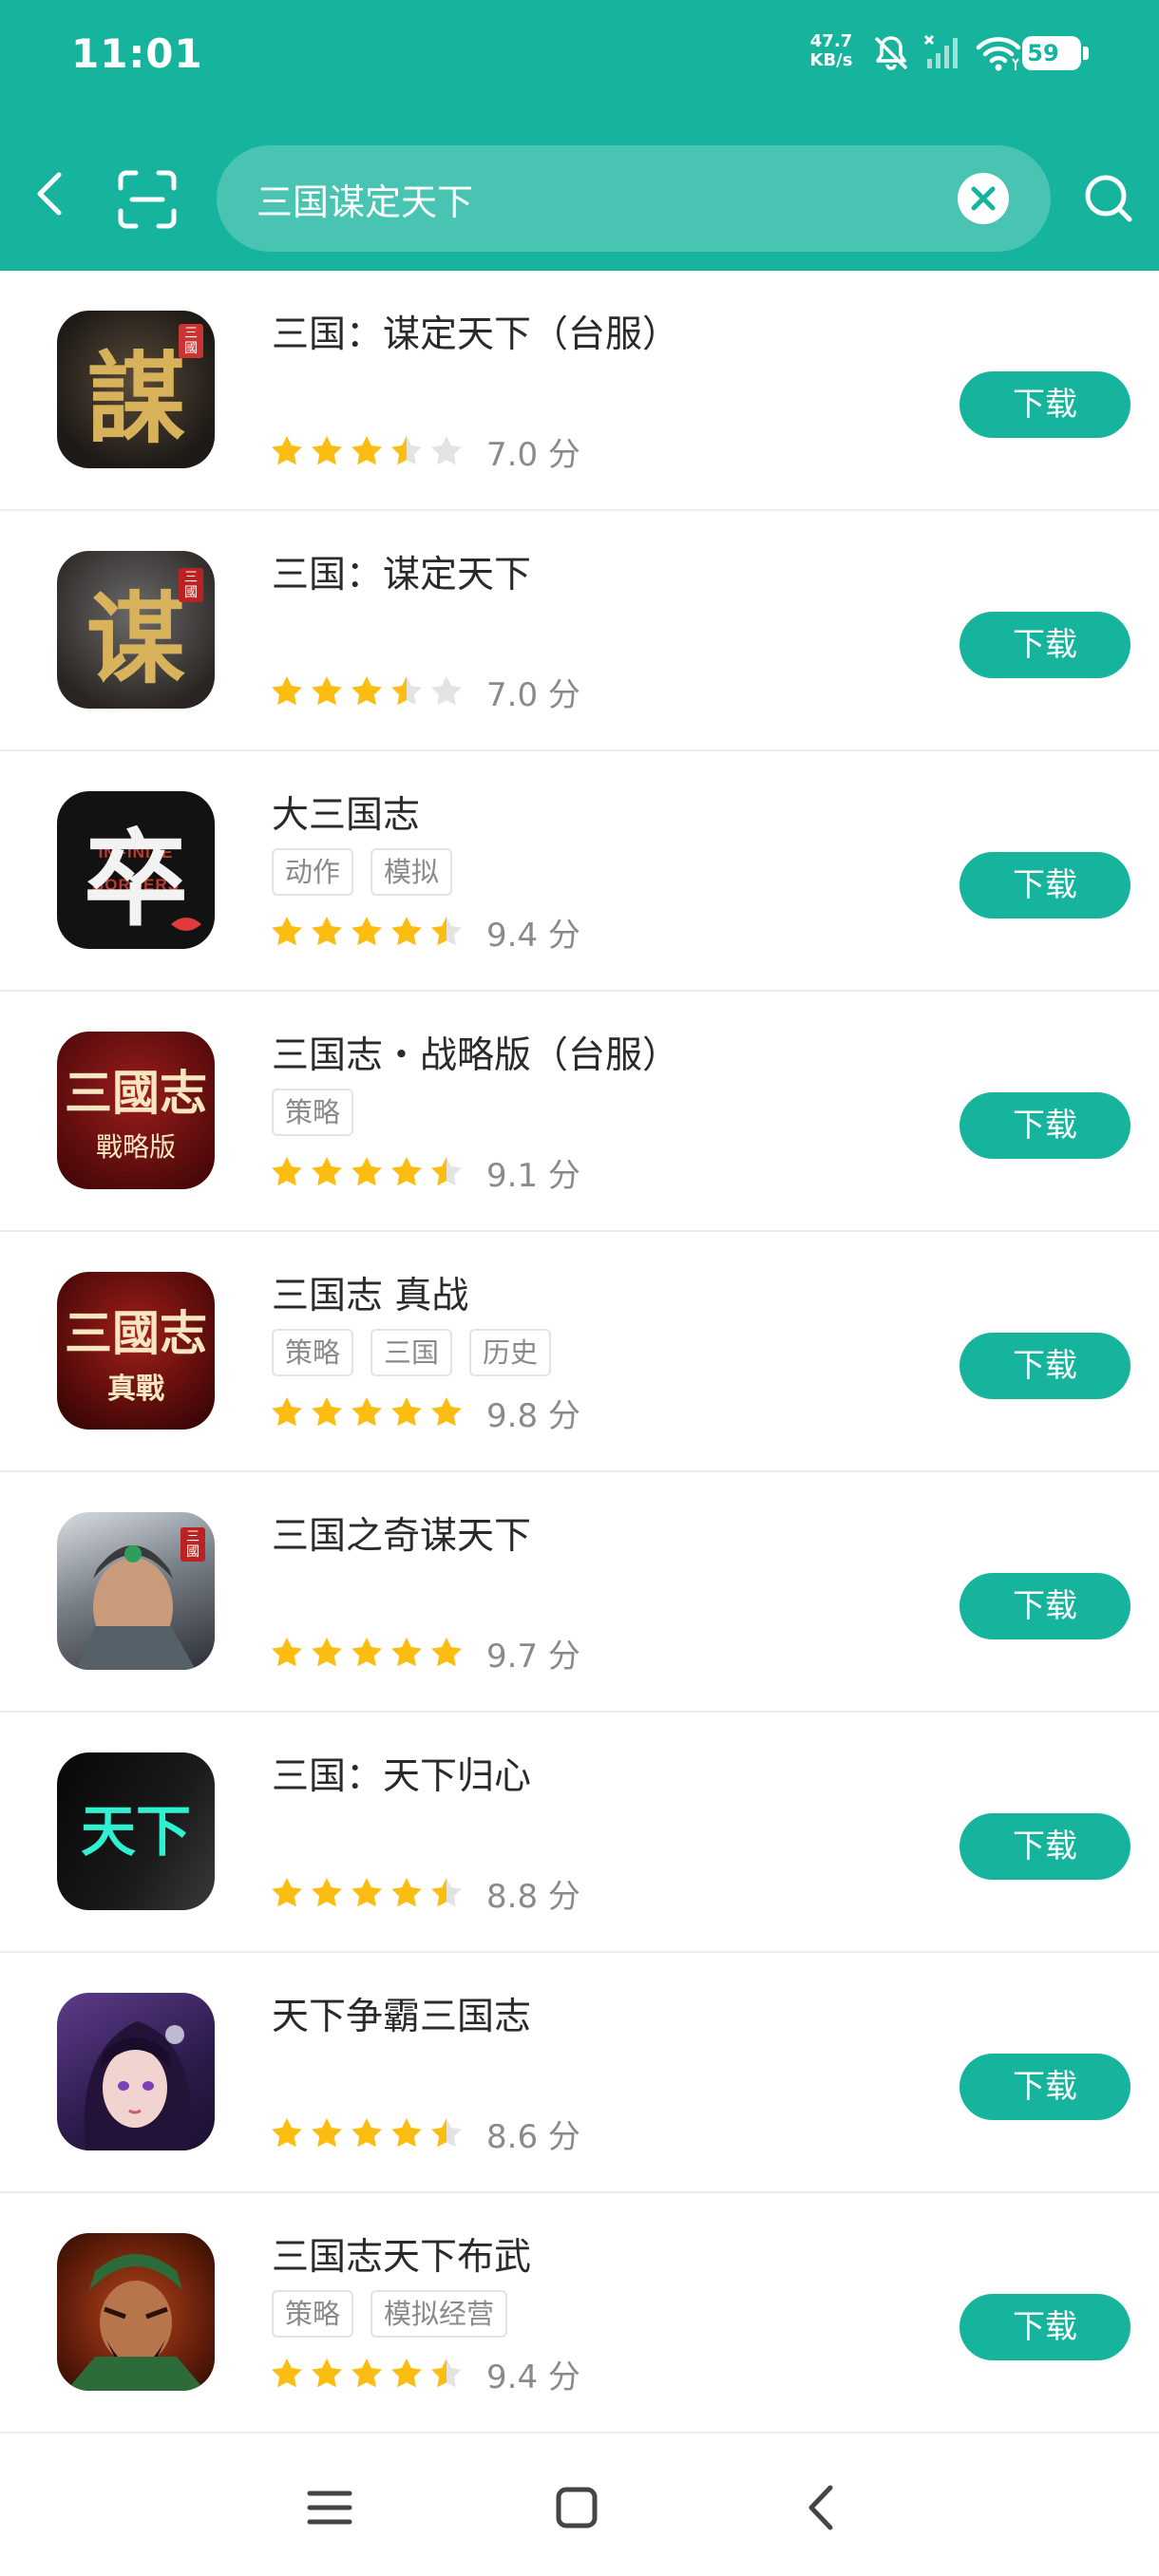 The width and height of the screenshot is (1159, 2576). What do you see at coordinates (579, 1833) in the screenshot?
I see `list-item: 天下 三国：天下归心 8.8 分 下载` at bounding box center [579, 1833].